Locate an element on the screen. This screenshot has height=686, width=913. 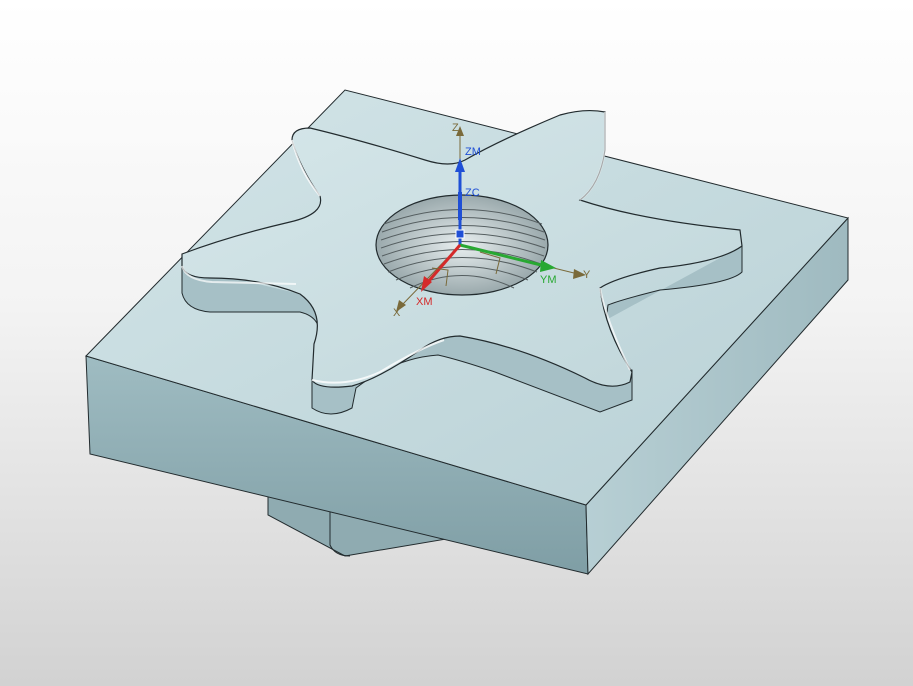
xm-label: XM is located at coordinates (424, 302).